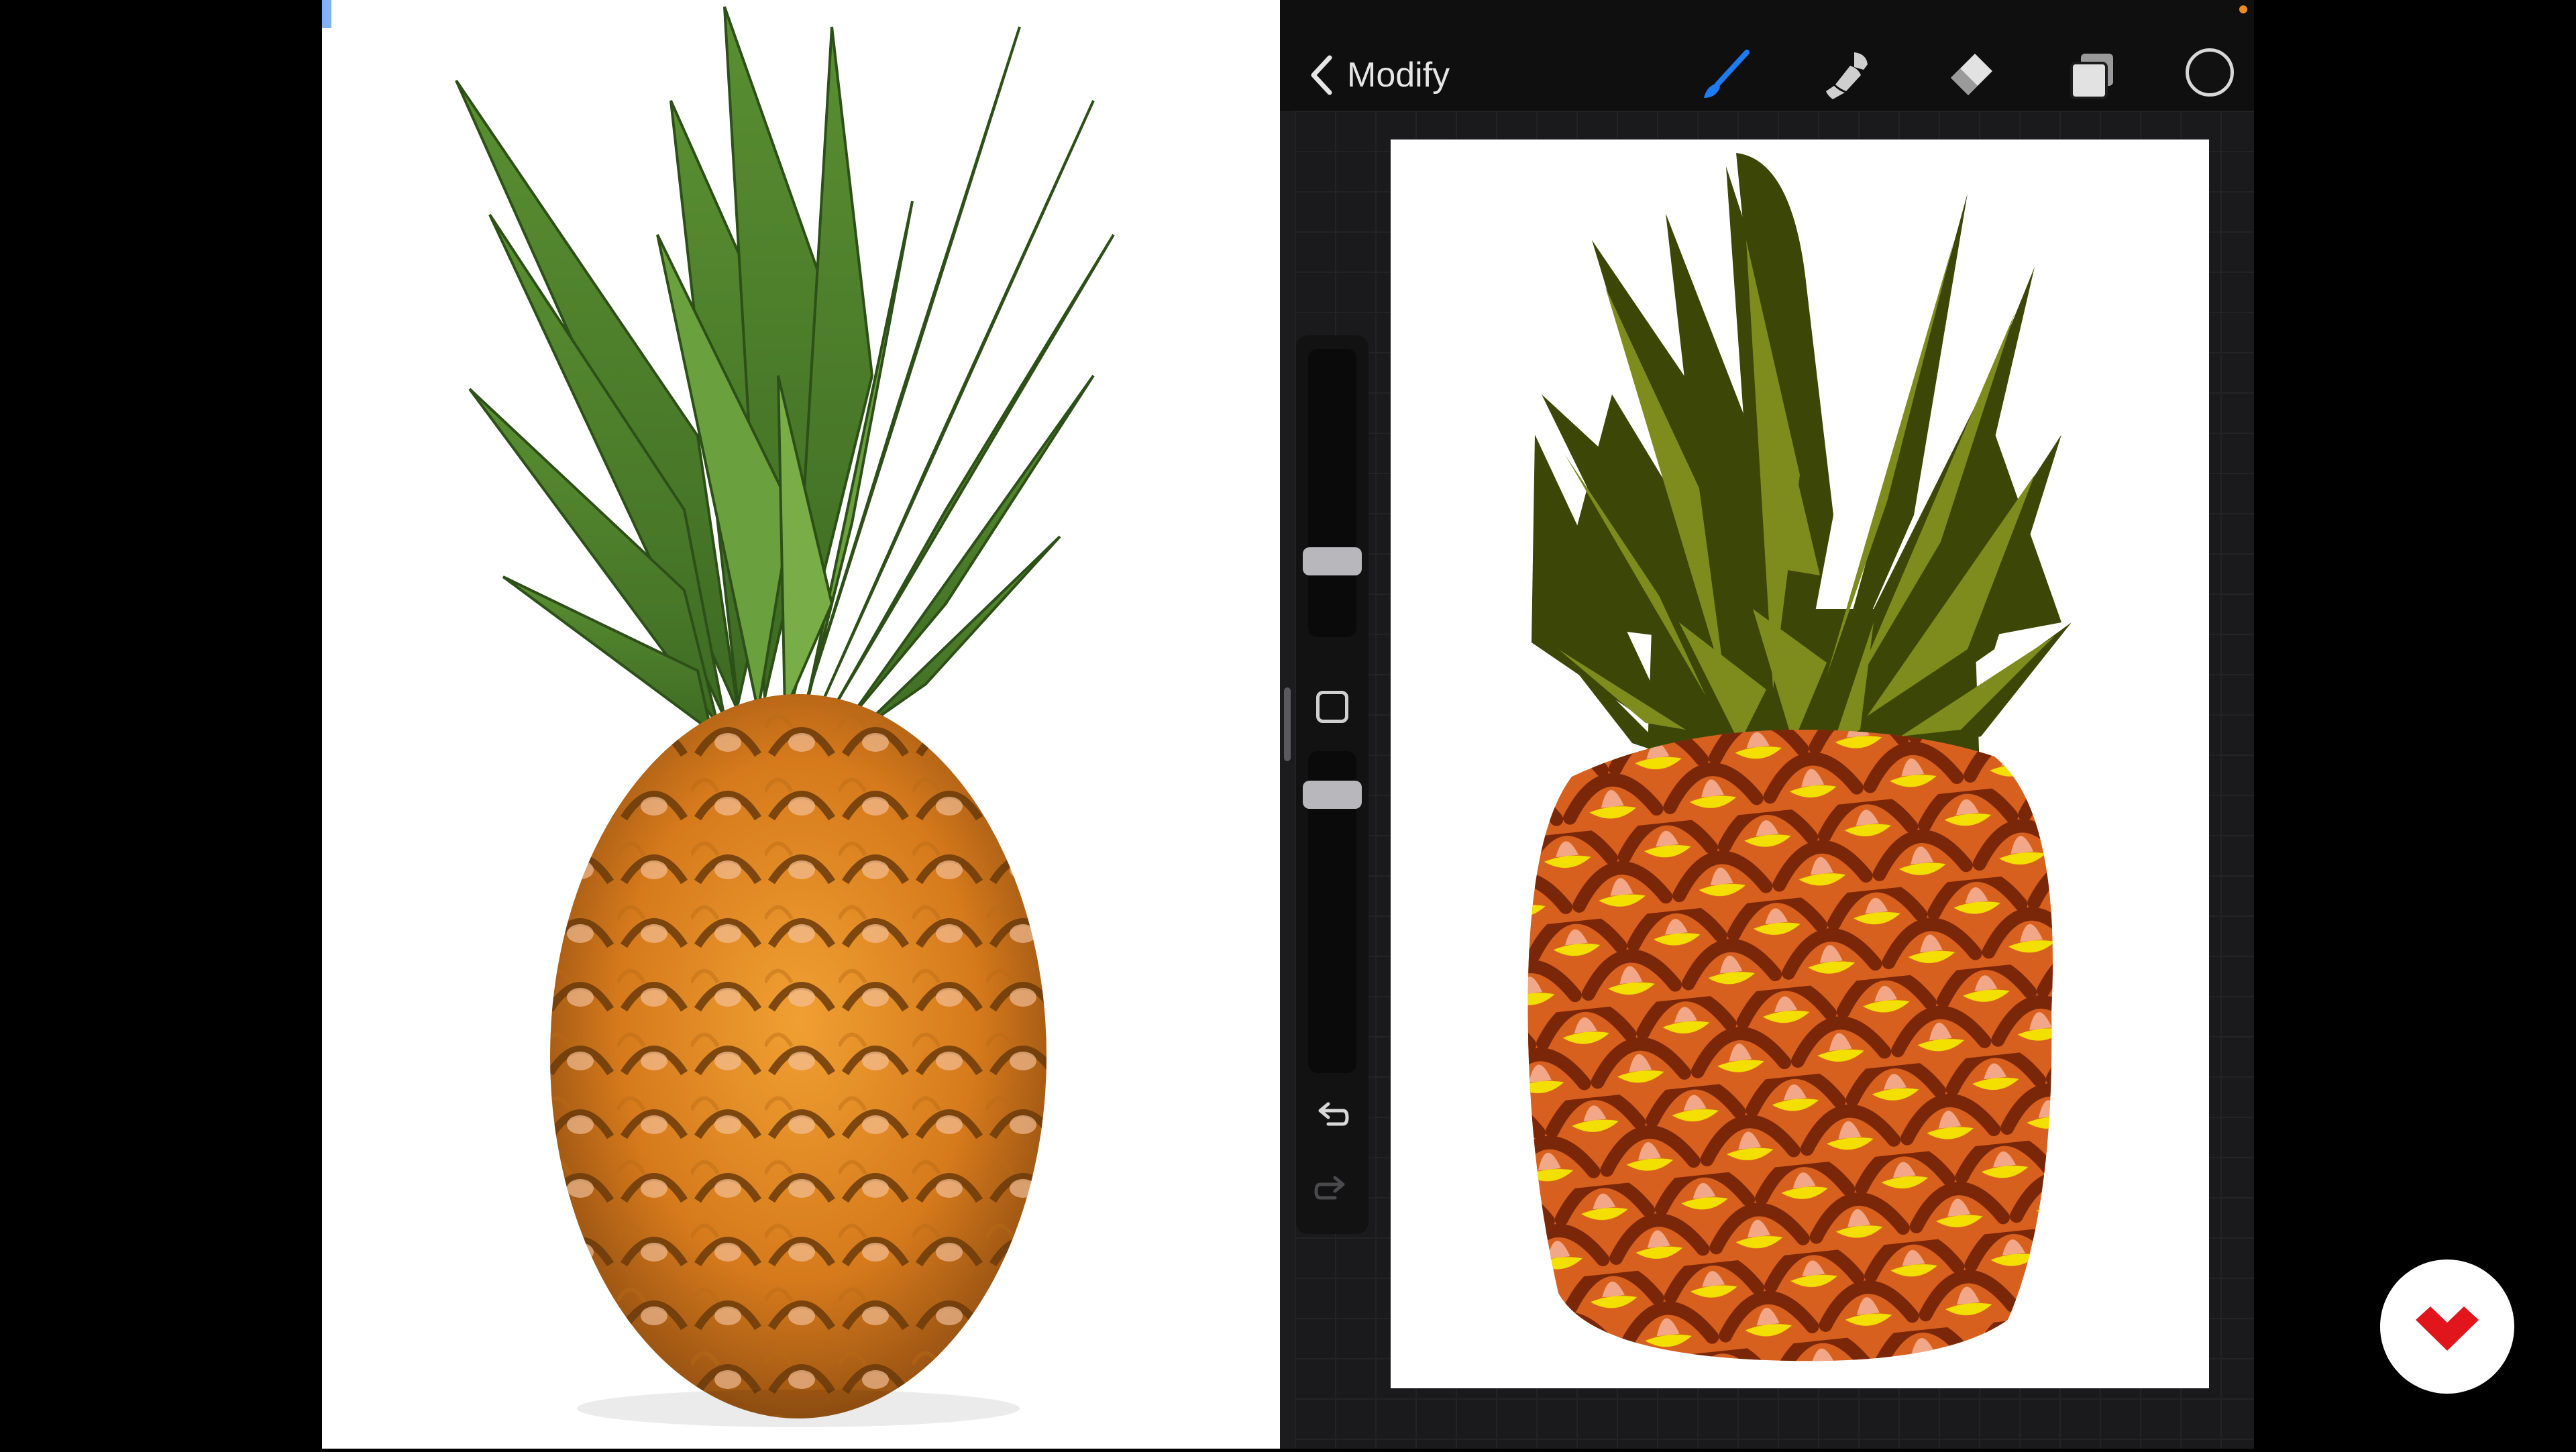  I want to click on modify-button, so click(1332, 707).